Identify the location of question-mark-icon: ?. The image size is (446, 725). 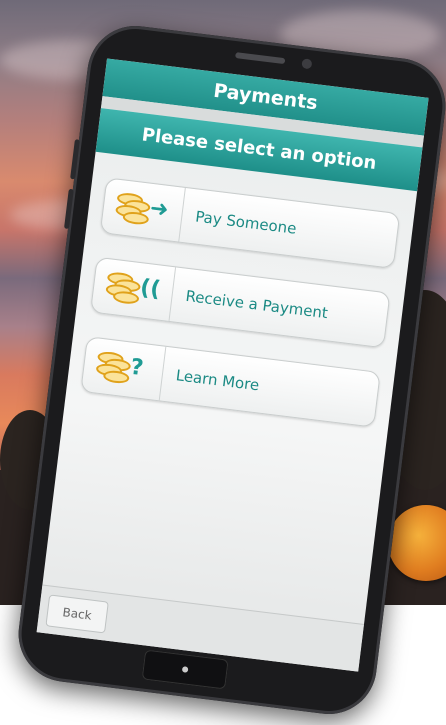
(137, 368).